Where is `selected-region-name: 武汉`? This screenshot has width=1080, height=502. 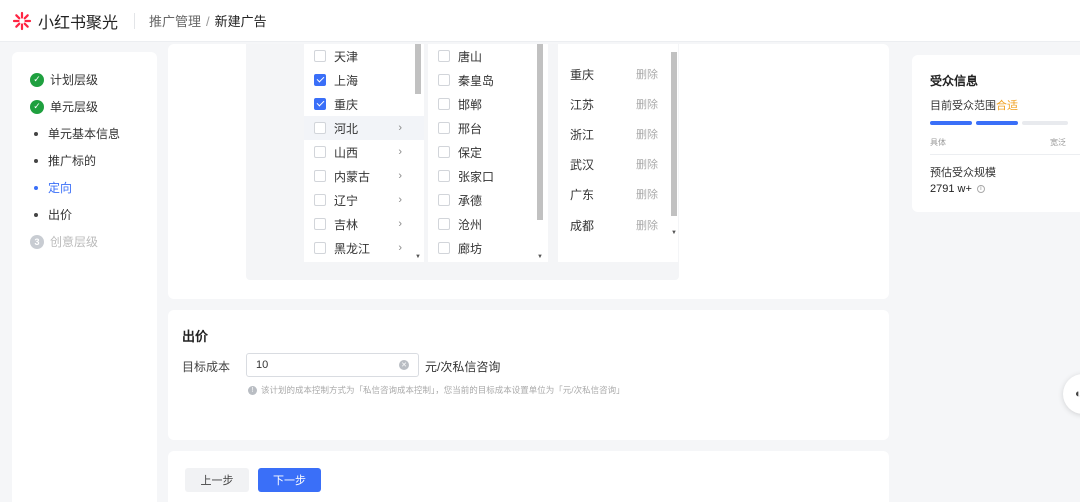 selected-region-name: 武汉 is located at coordinates (582, 164).